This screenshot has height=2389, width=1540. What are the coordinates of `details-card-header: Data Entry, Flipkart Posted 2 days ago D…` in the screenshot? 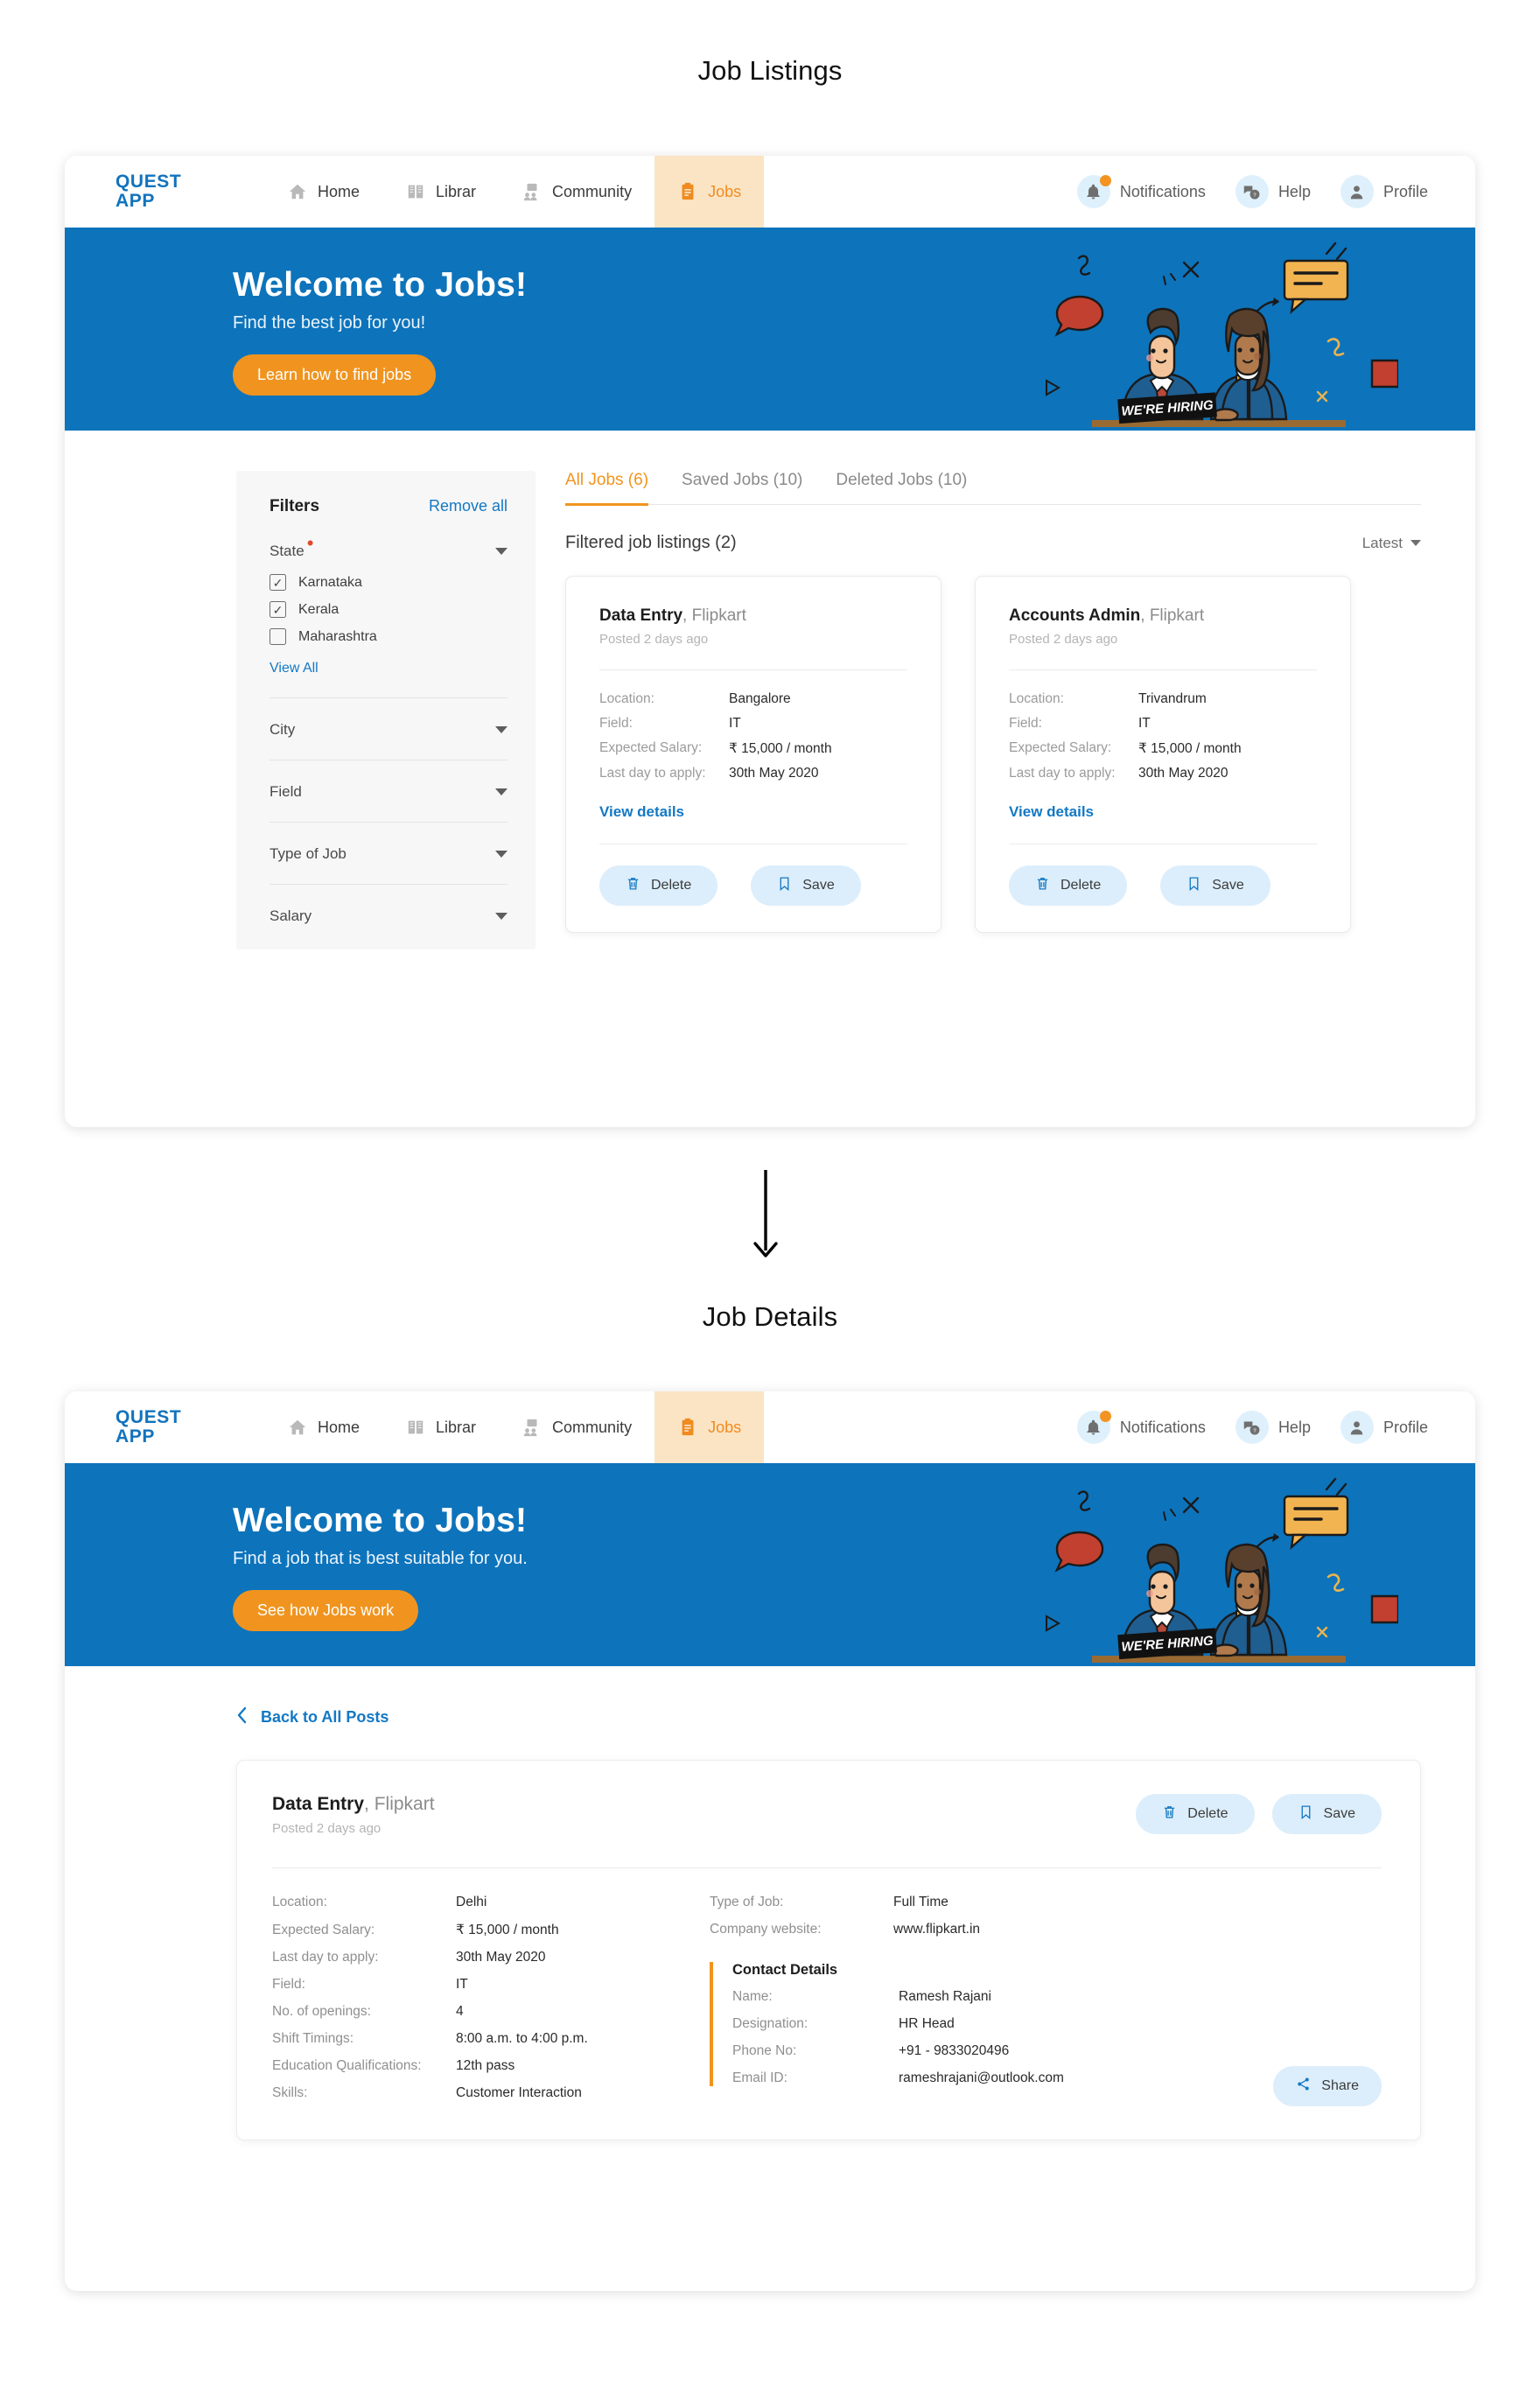 It's located at (827, 1815).